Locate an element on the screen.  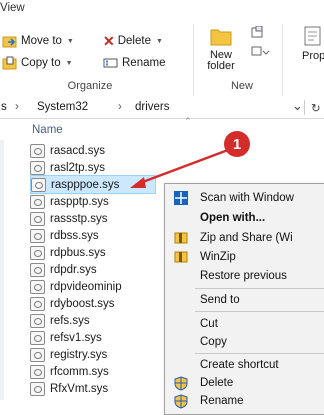
annotation-badge: 1 is located at coordinates (237, 144).